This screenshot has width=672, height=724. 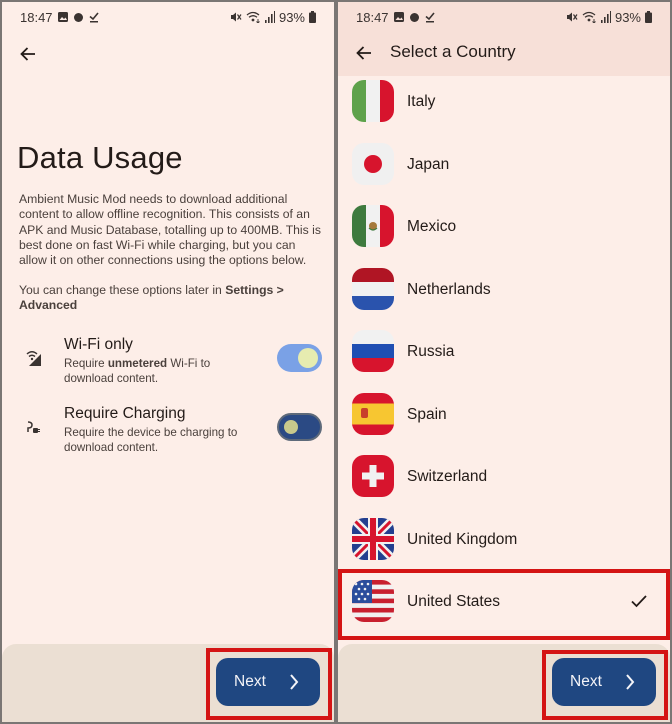 What do you see at coordinates (373, 413) in the screenshot?
I see `spain-flag-icon` at bounding box center [373, 413].